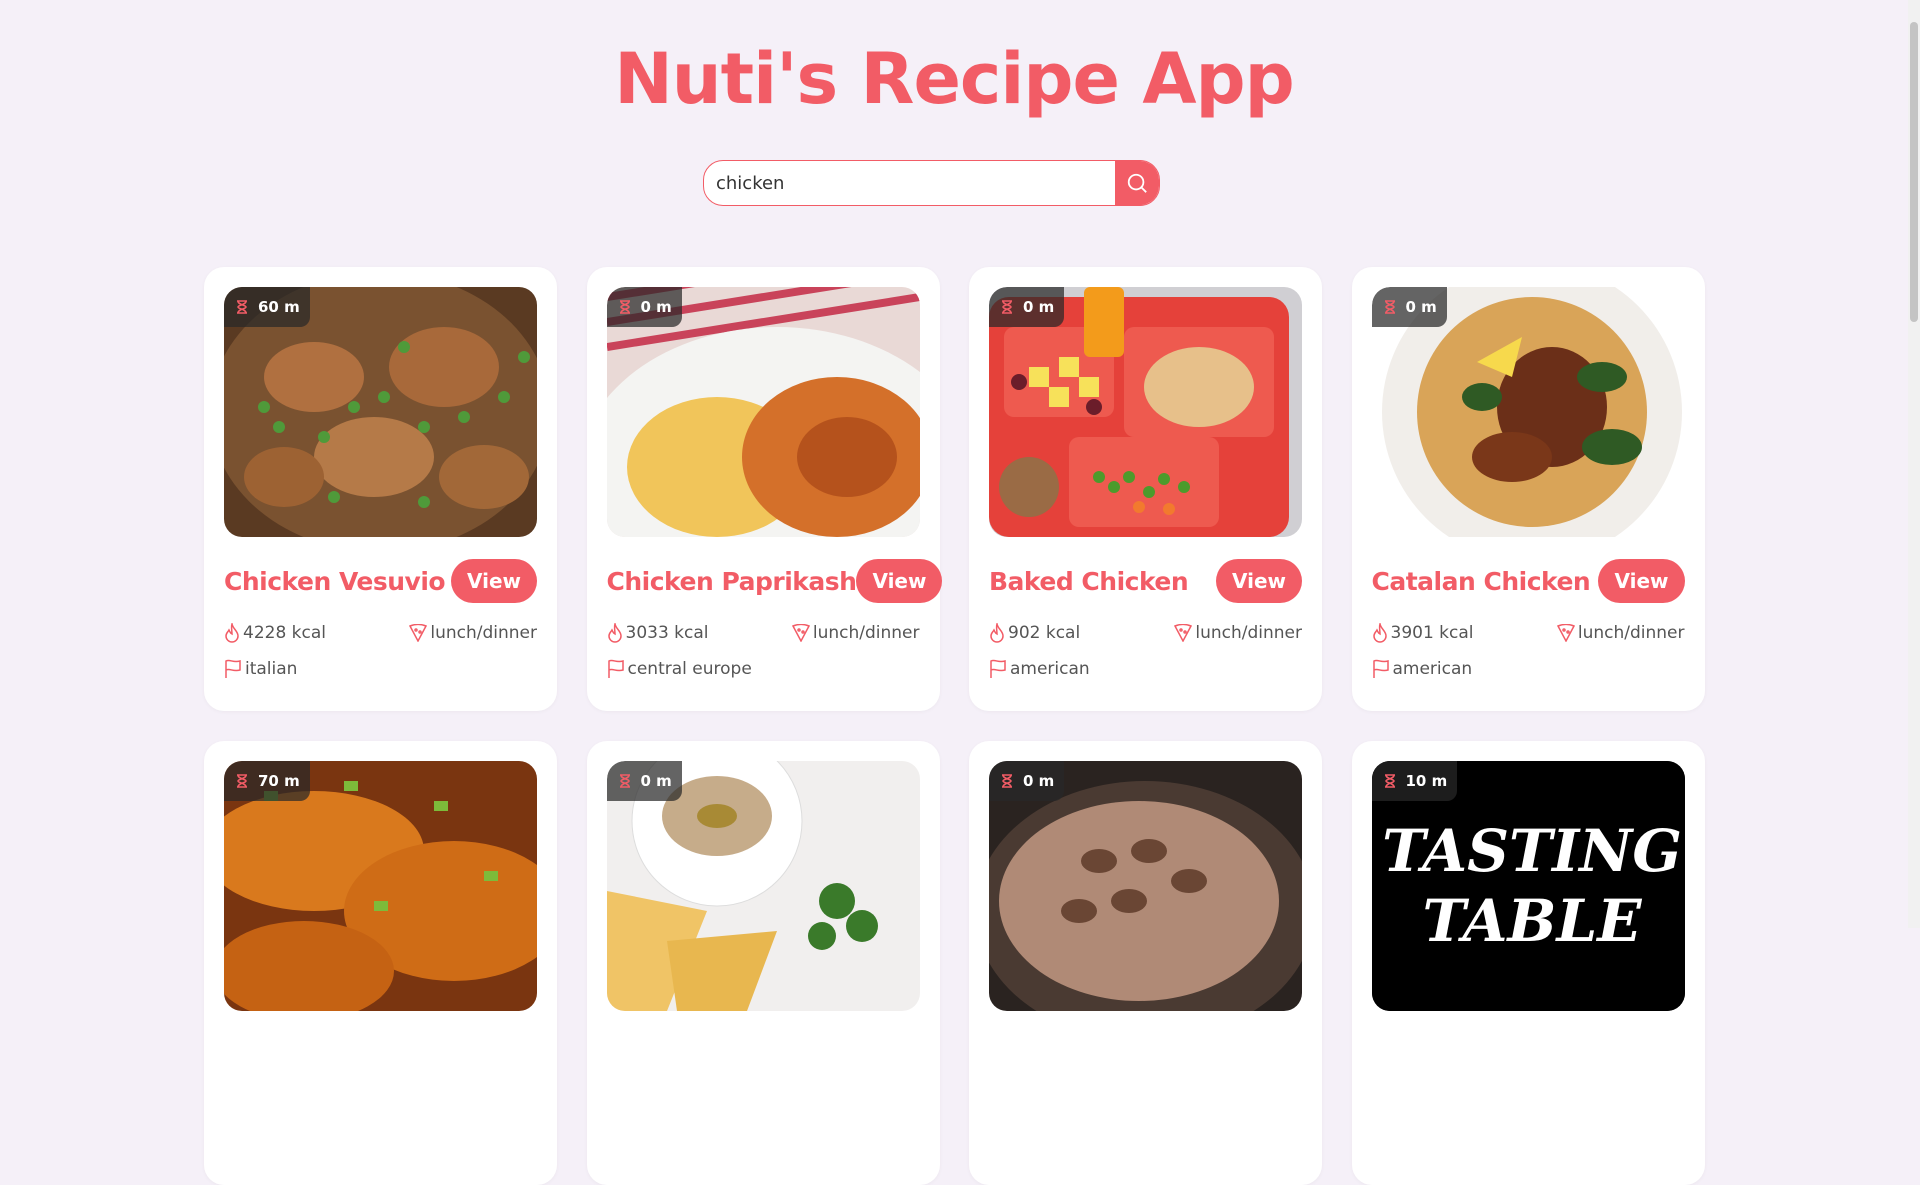 The width and height of the screenshot is (1920, 1185). Describe the element at coordinates (731, 581) in the screenshot. I see `recipe-name: Chicken Paprikash` at that location.